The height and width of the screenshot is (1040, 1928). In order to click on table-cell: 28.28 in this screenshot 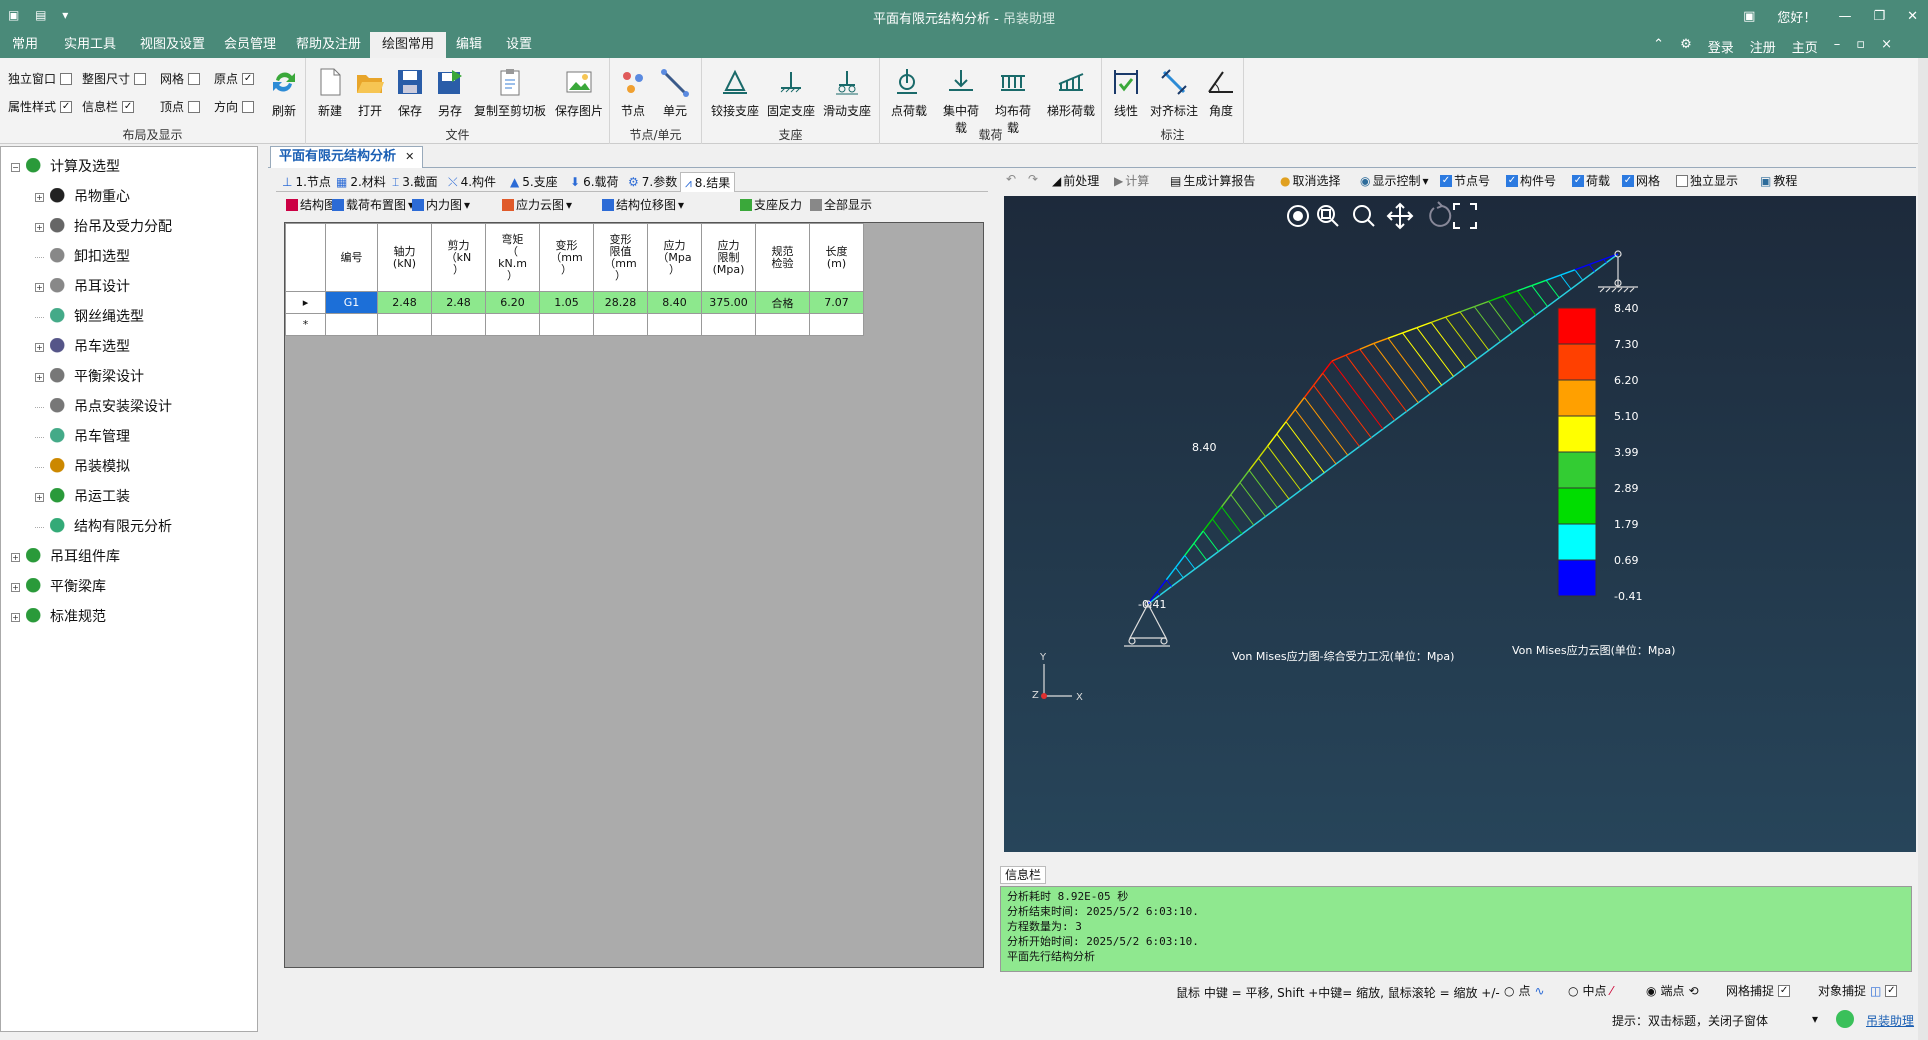, I will do `click(620, 302)`.